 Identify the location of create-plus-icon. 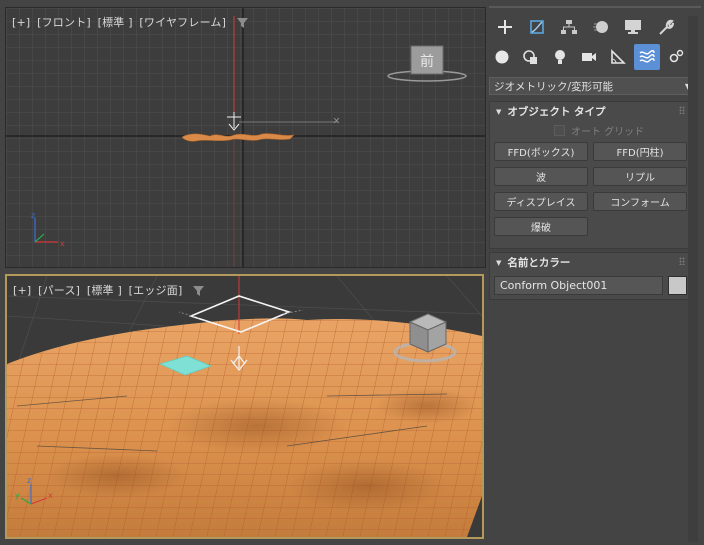
(505, 27).